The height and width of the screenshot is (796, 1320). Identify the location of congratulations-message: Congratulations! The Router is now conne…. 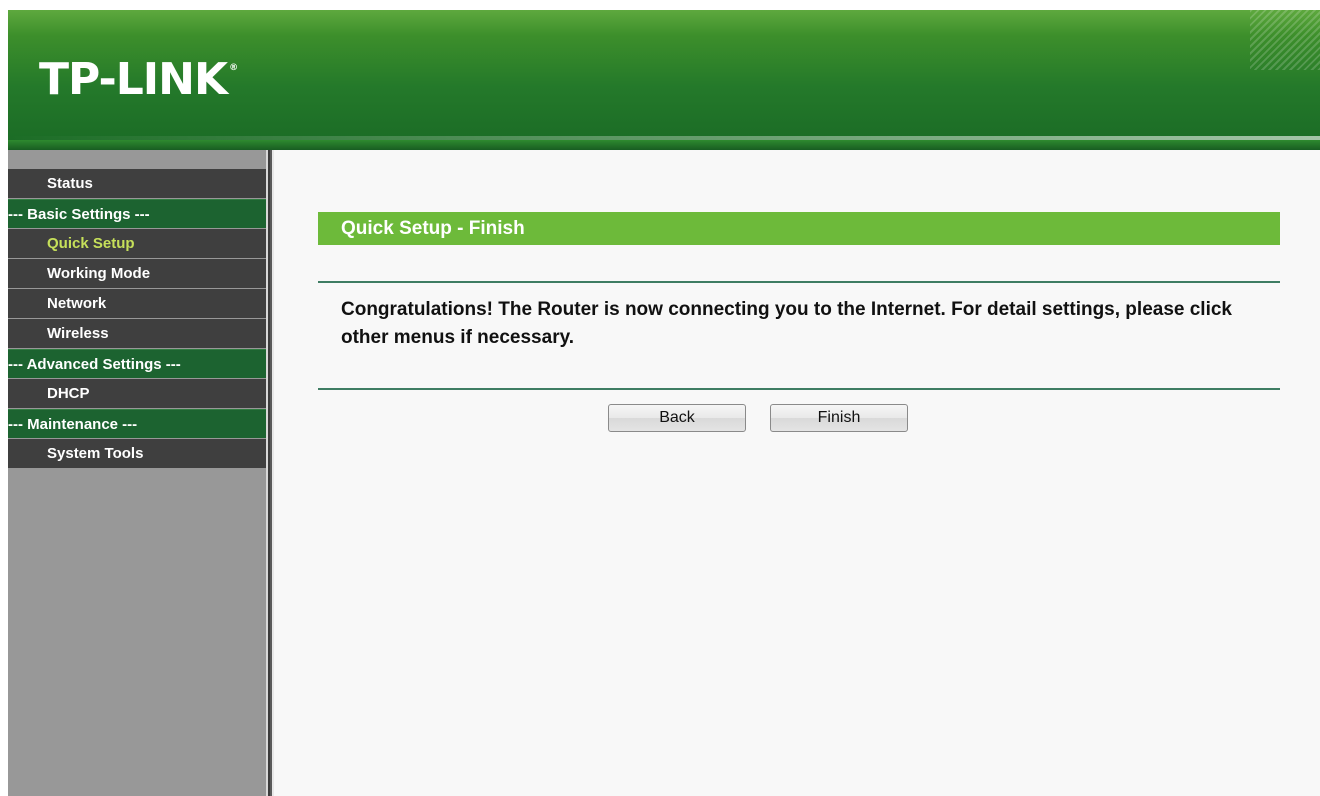
(786, 323).